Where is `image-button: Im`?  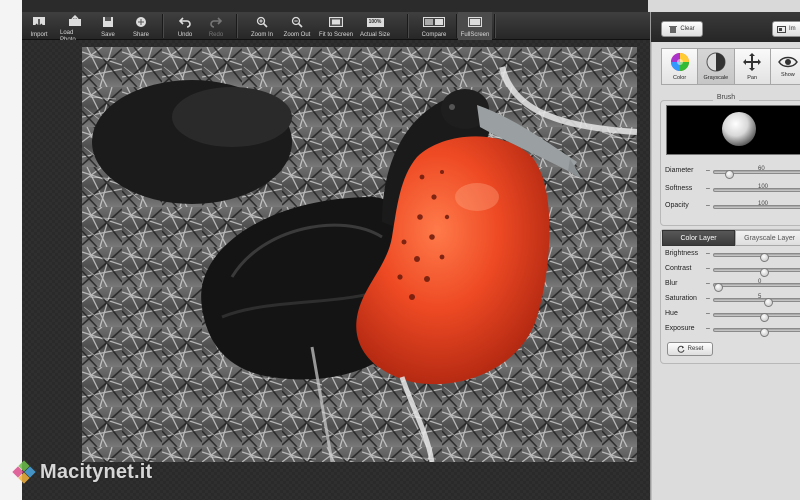
image-button: Im is located at coordinates (786, 29).